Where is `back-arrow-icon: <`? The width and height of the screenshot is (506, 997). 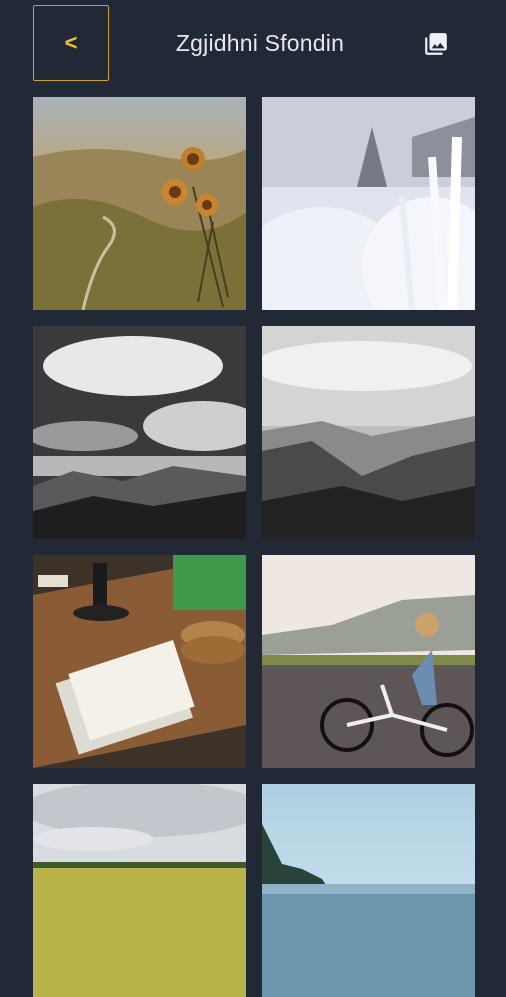 back-arrow-icon: < is located at coordinates (71, 42).